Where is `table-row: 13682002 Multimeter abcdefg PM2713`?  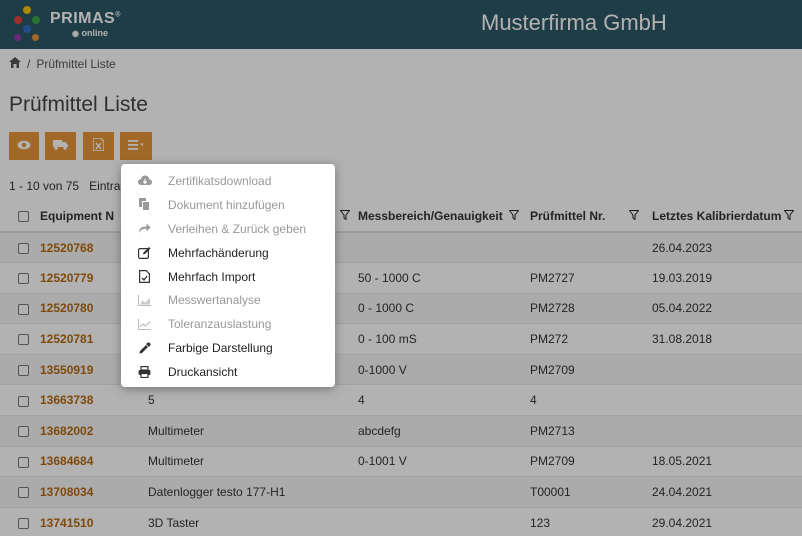
table-row: 13682002 Multimeter abcdefg PM2713 is located at coordinates (401, 431).